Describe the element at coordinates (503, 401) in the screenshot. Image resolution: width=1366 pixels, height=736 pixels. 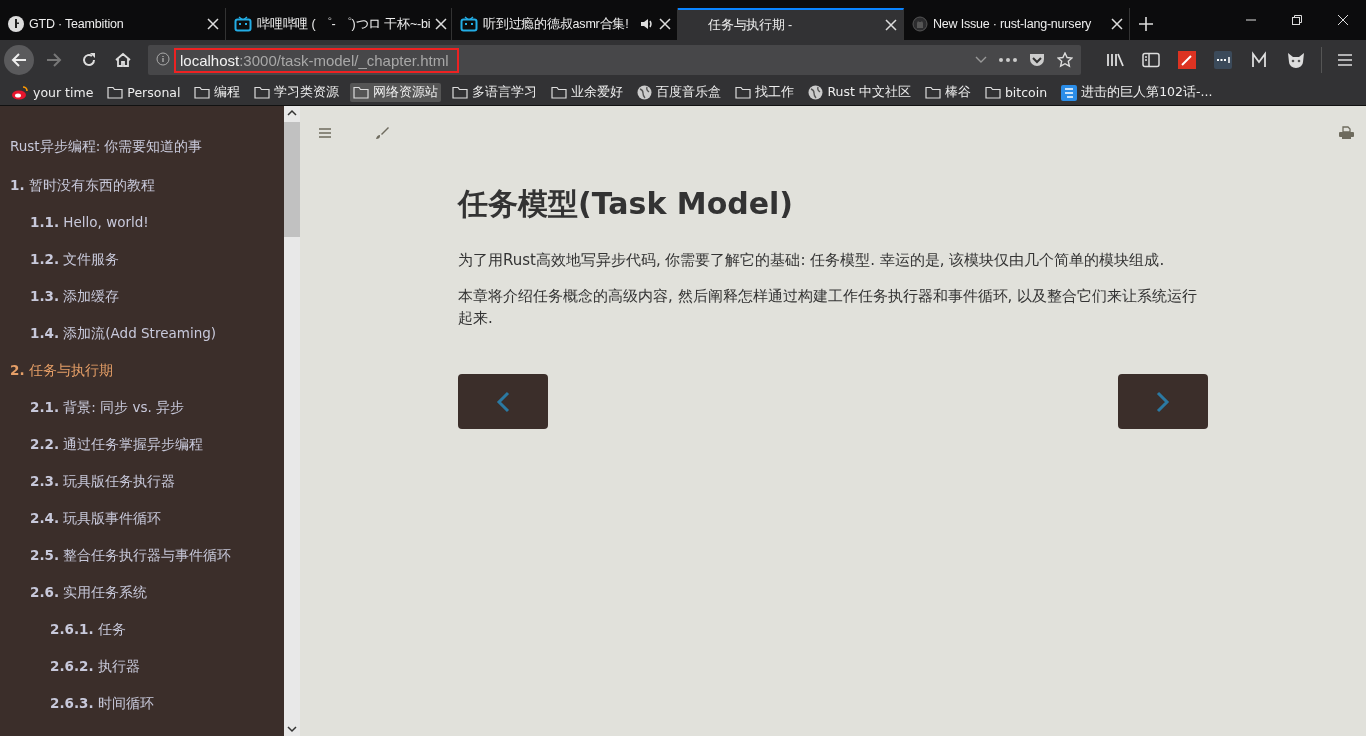
I see `chevron-left-icon` at that location.